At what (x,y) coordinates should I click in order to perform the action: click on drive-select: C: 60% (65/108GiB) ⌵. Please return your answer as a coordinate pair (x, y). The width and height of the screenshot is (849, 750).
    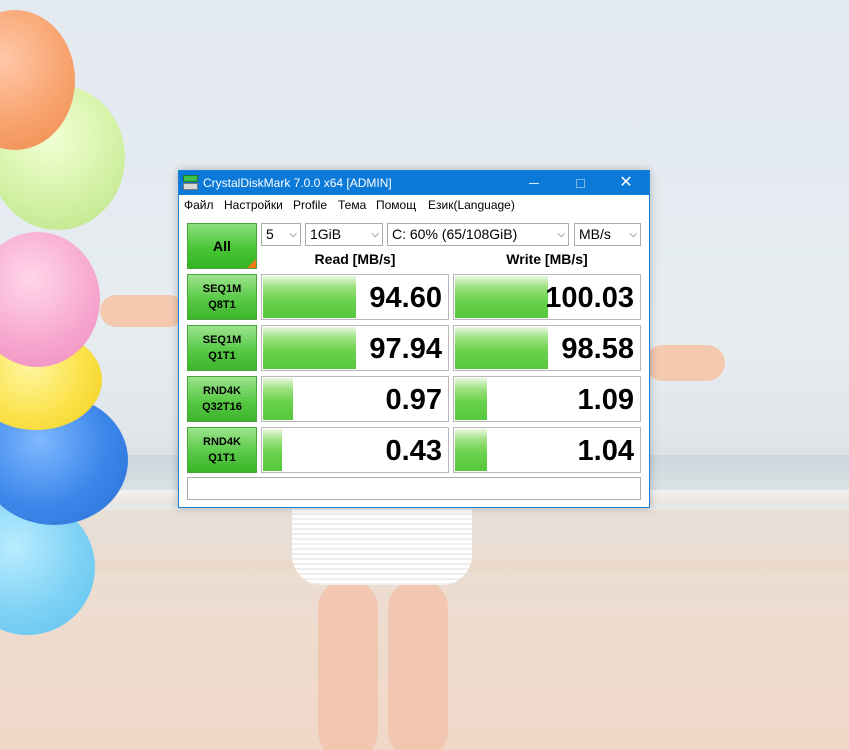
    Looking at the image, I should click on (478, 234).